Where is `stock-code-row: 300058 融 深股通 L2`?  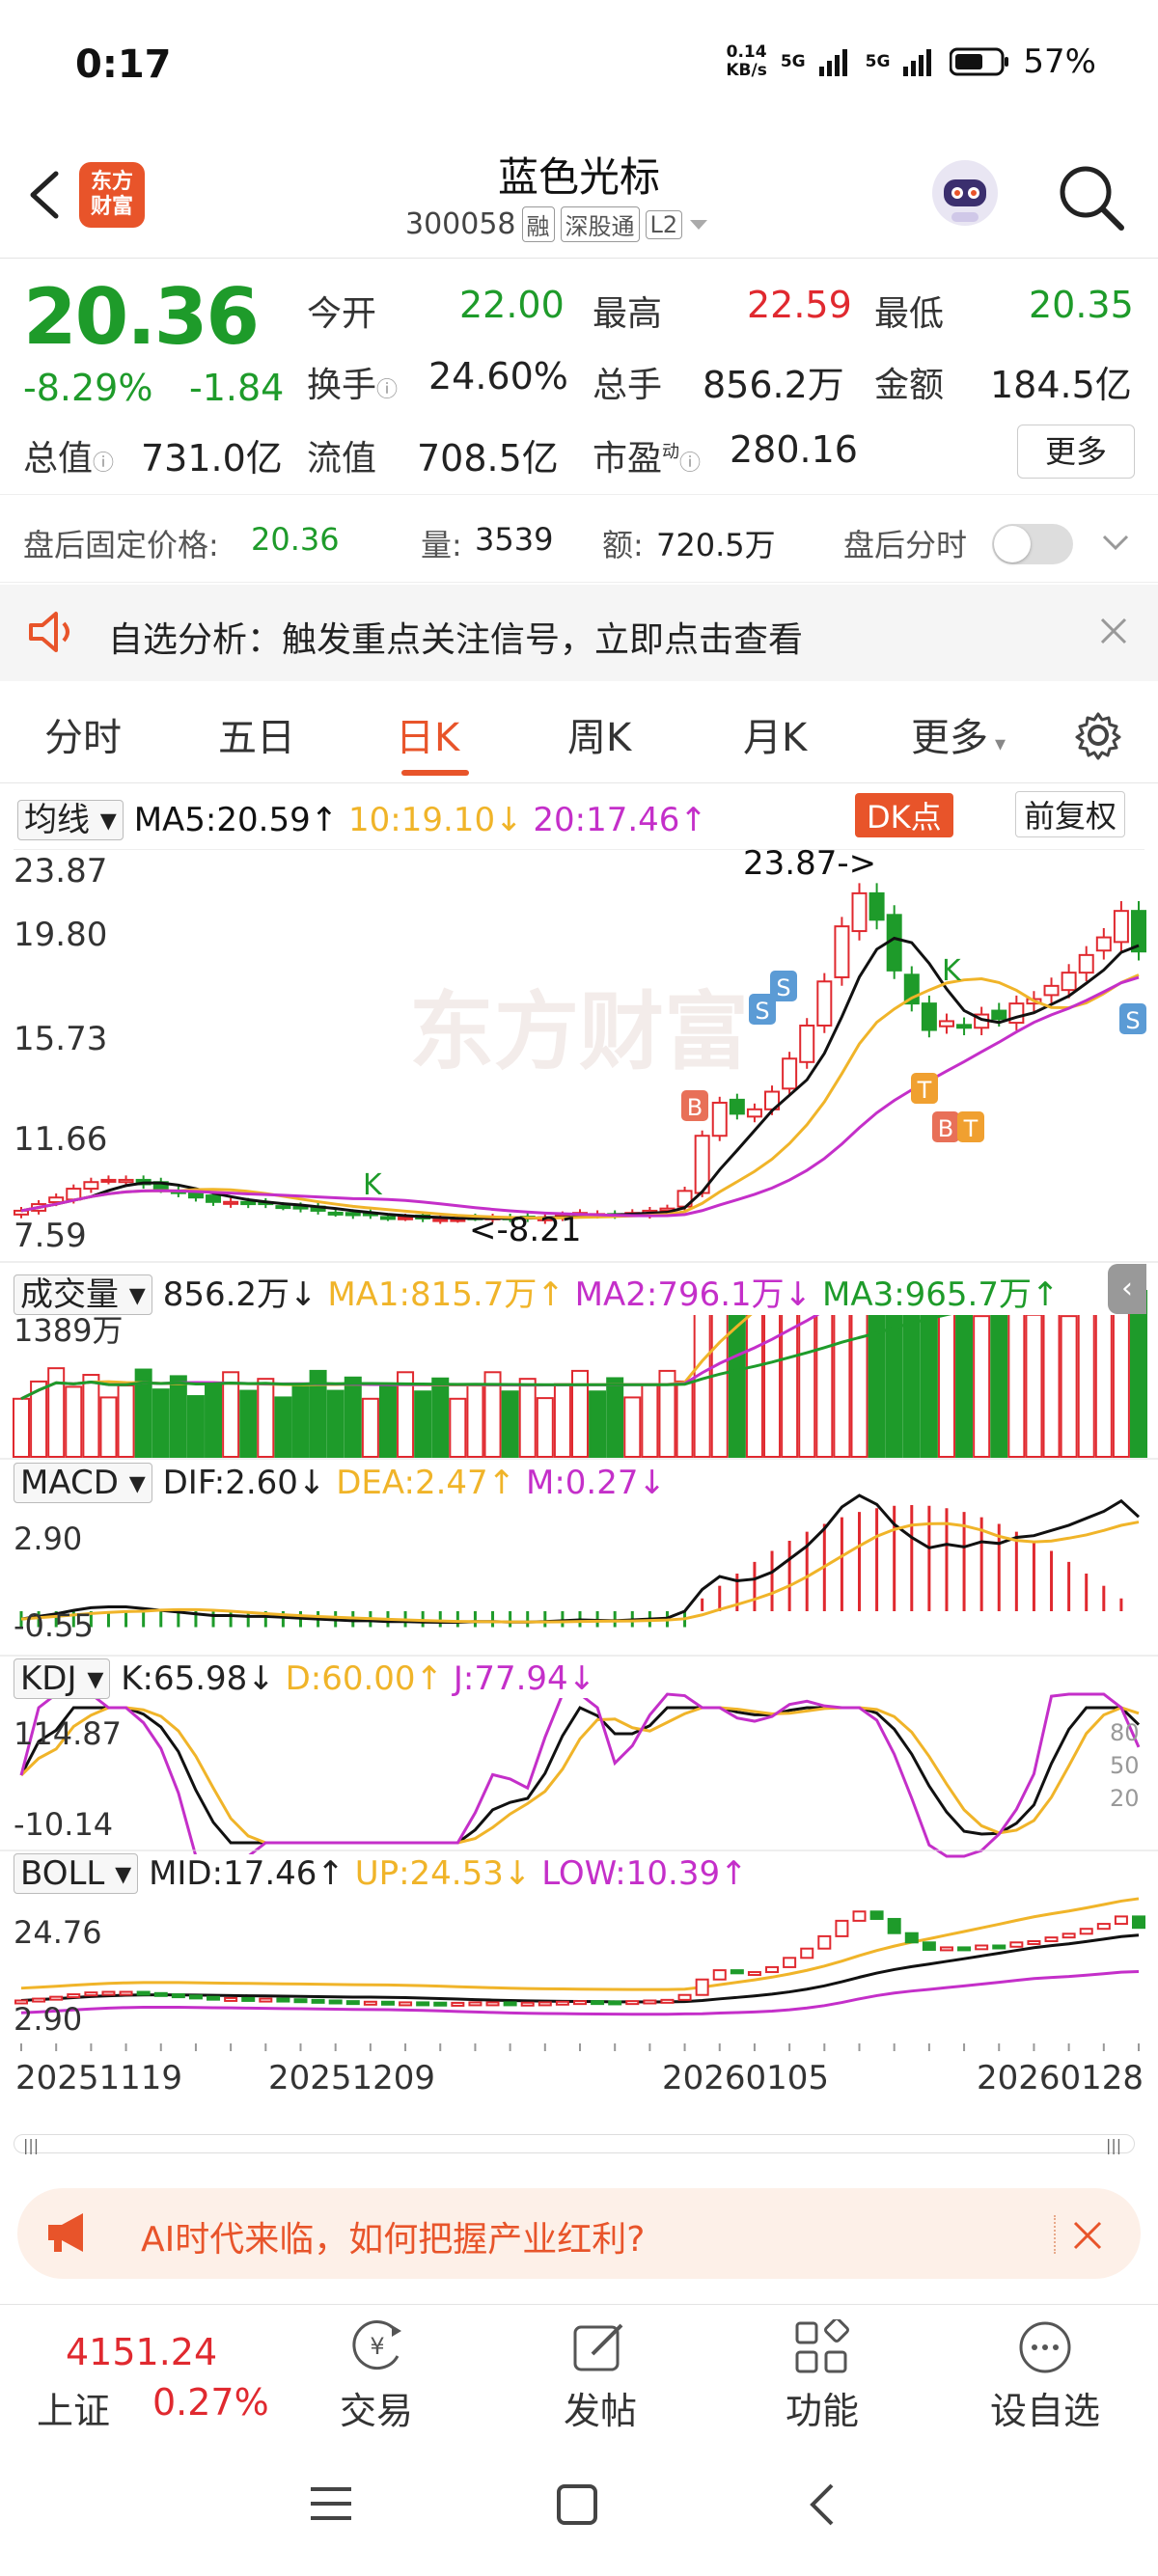 stock-code-row: 300058 融 深股通 L2 is located at coordinates (557, 224).